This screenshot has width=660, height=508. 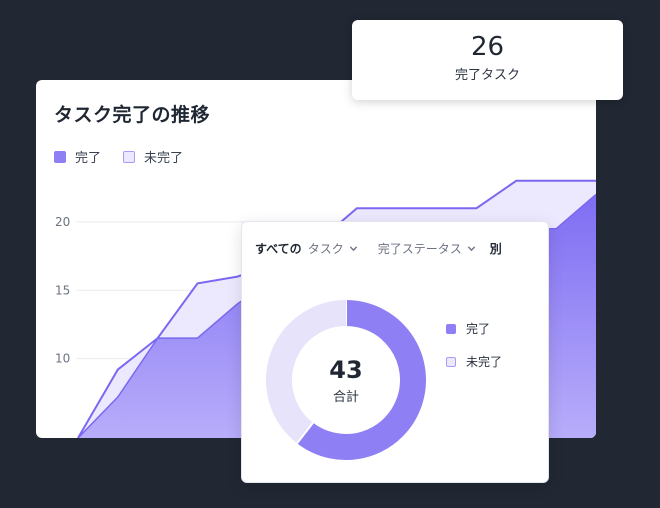 I want to click on donut-legend: 完了 未完了, so click(x=474, y=353).